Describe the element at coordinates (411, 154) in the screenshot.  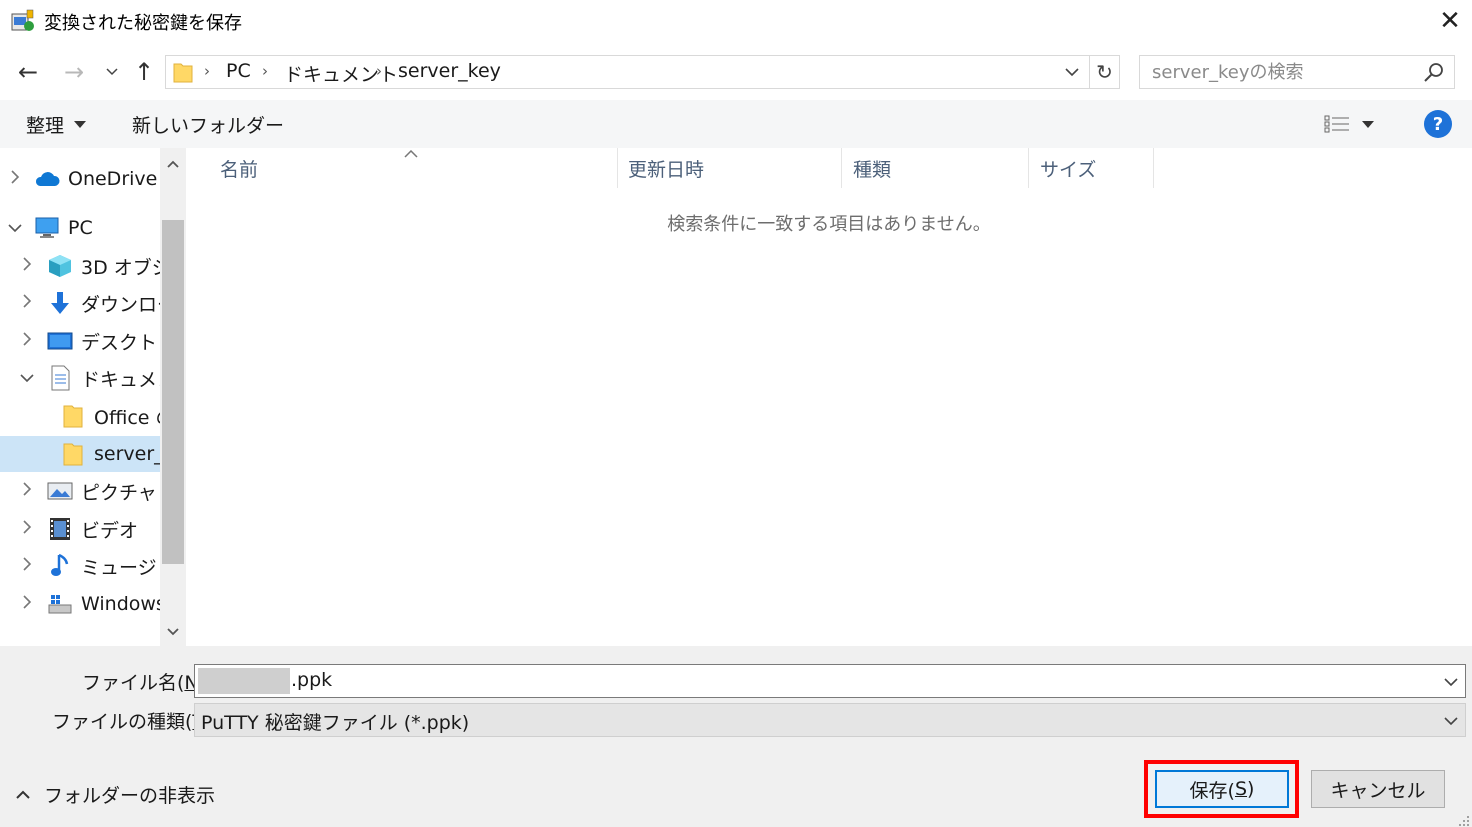
I see `sort-ascending-icon` at that location.